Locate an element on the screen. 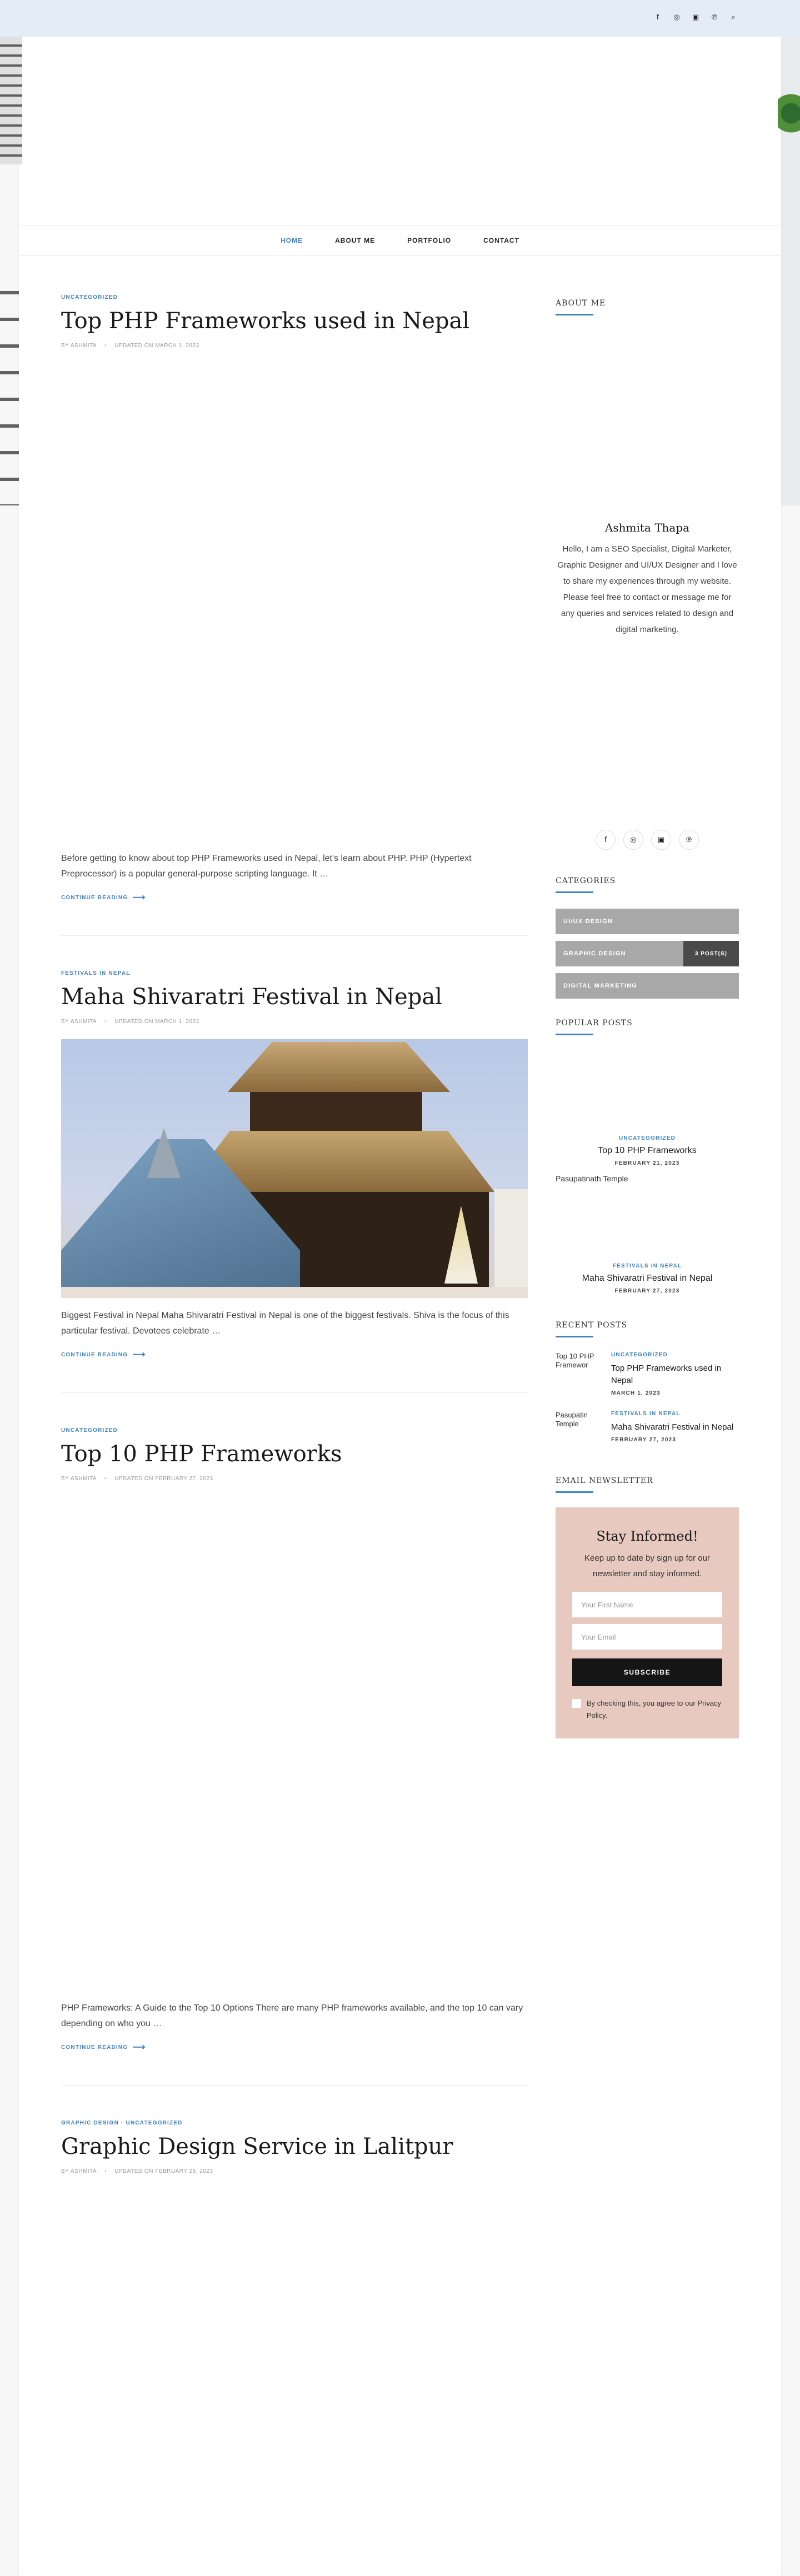 The width and height of the screenshot is (800, 2576). popular-post-category: UNCATEGORIZED is located at coordinates (647, 1138).